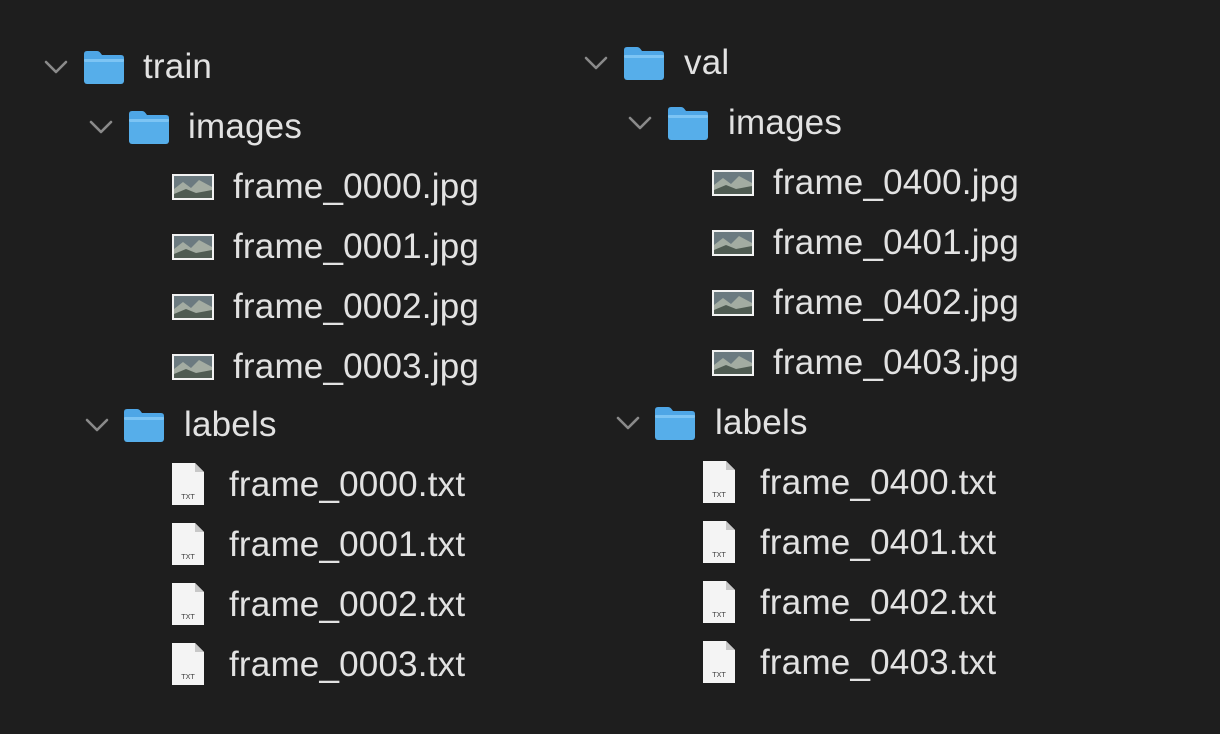 The height and width of the screenshot is (734, 1220). Describe the element at coordinates (356, 306) in the screenshot. I see `file-label: frame_0002.jpg` at that location.